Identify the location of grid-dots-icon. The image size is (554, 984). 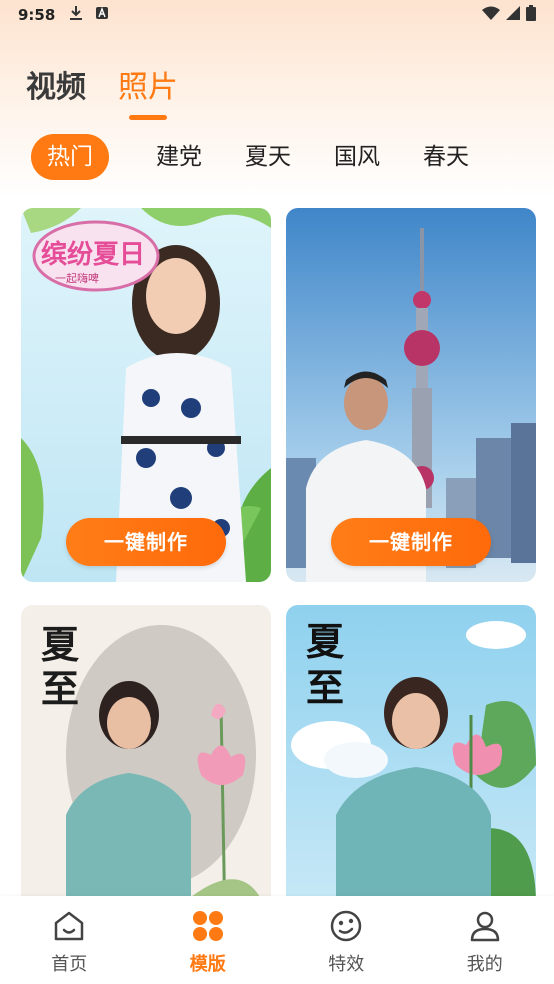
(208, 926).